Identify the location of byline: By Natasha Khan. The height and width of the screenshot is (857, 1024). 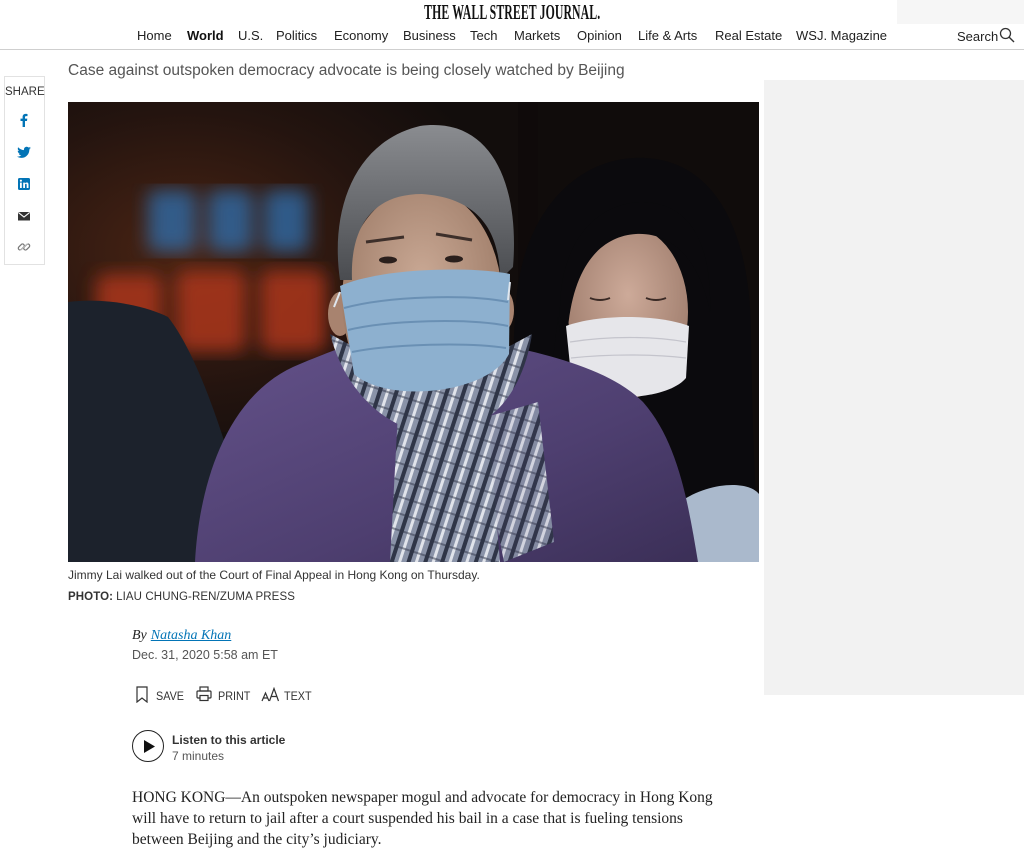
(181, 636).